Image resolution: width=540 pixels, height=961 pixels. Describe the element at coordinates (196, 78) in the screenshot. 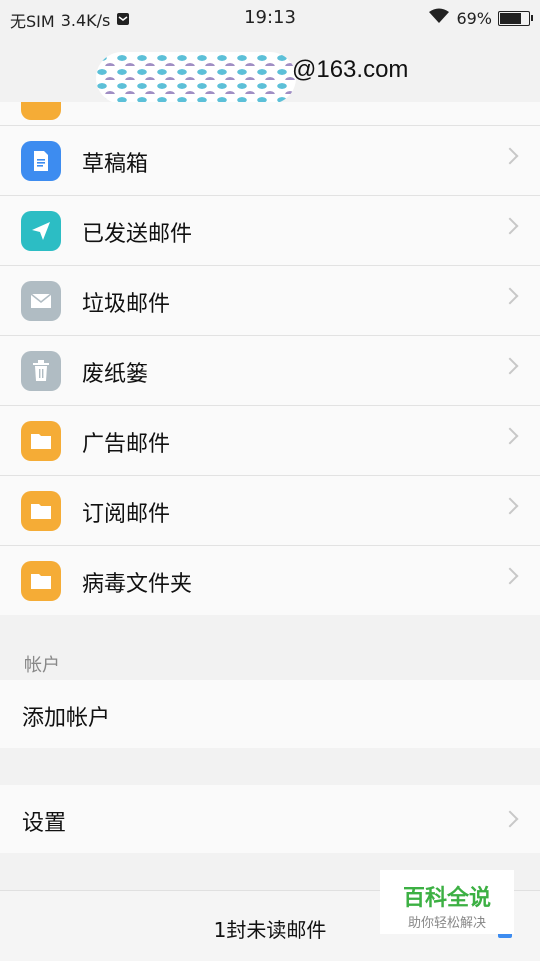

I see `account-name-redacted` at that location.